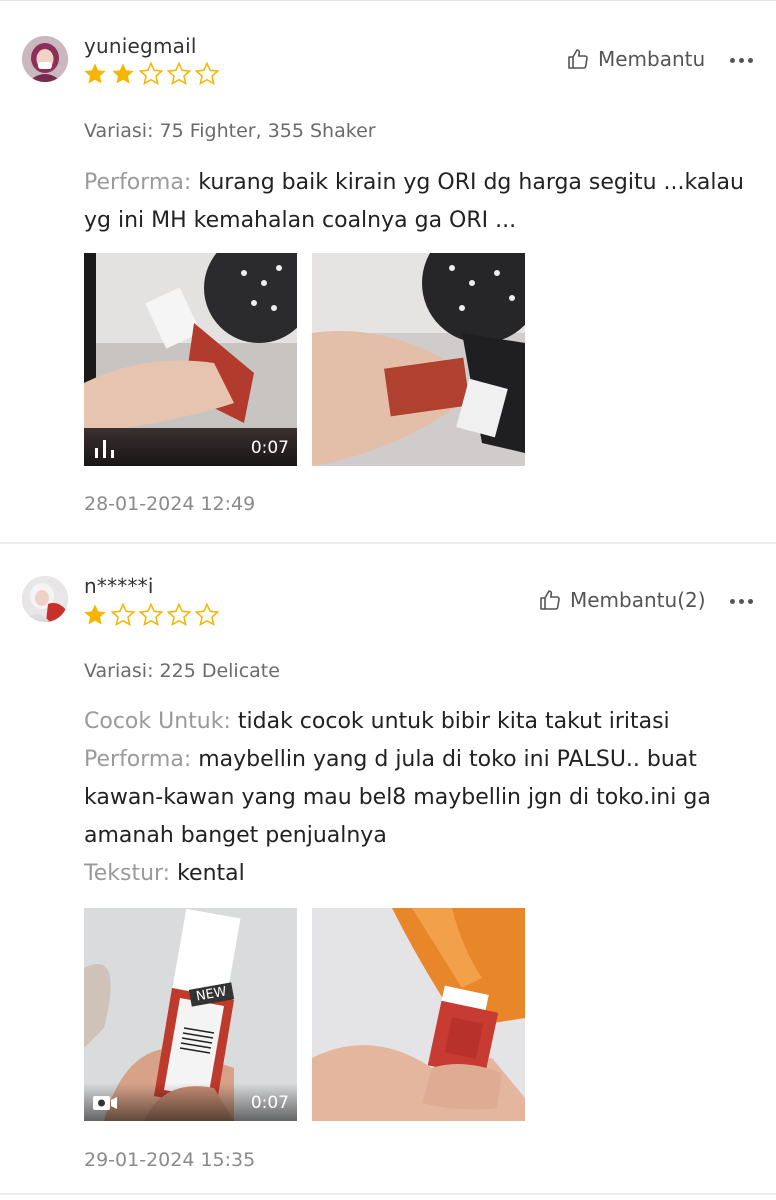  I want to click on helpful-label: Membantu, so click(652, 59).